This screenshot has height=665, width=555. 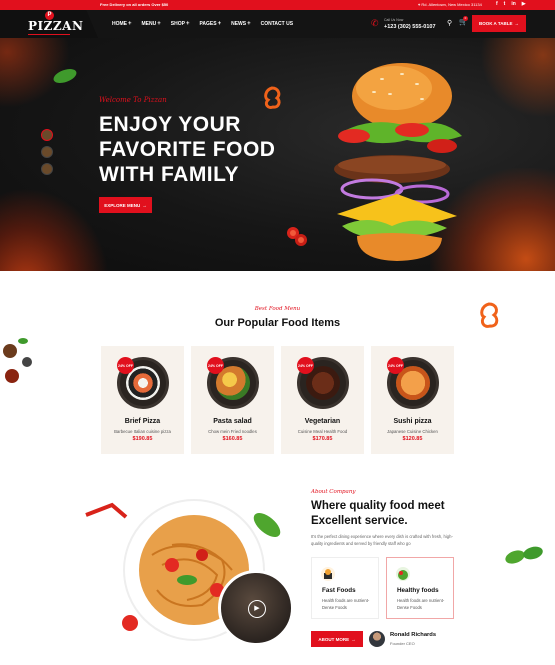 I want to click on explore-menu-button: EXPLORE MENU →, so click(x=125, y=205).